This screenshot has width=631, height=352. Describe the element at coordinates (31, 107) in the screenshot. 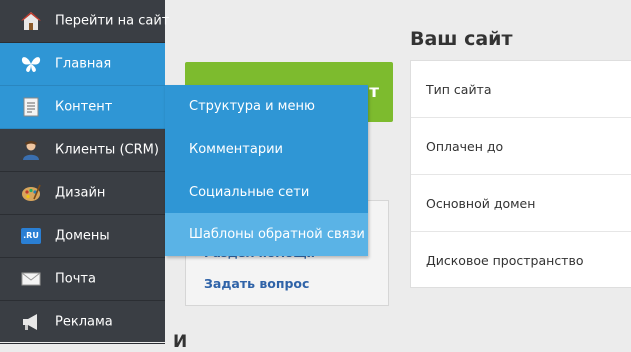

I see `document-icon` at that location.